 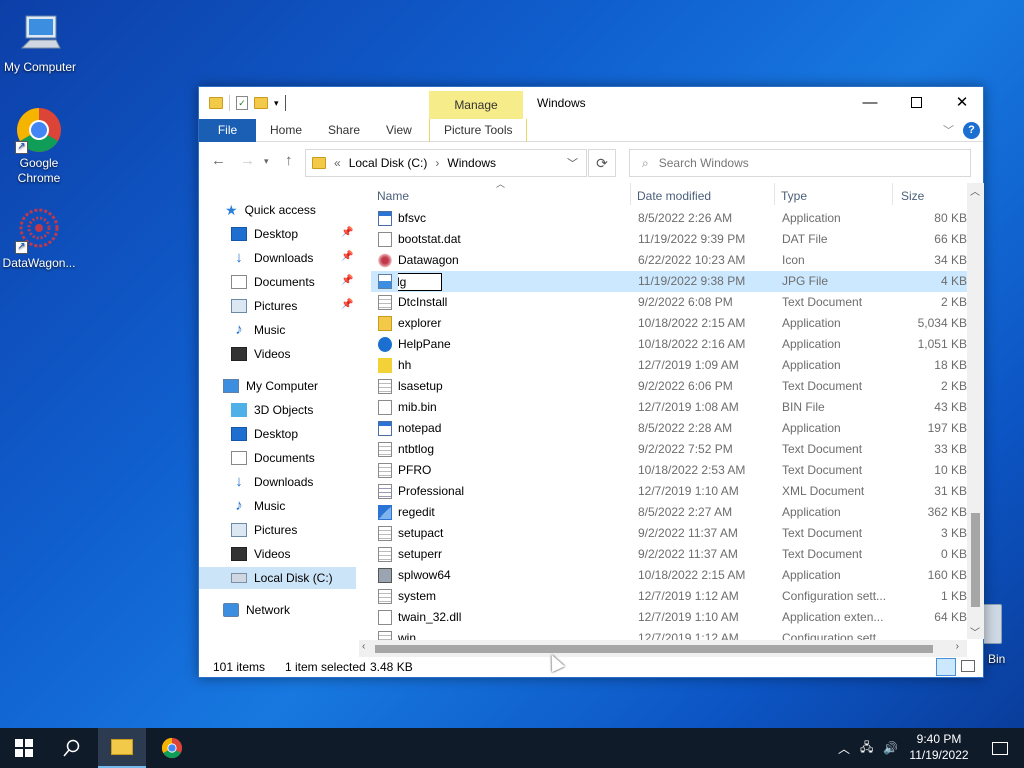 What do you see at coordinates (870, 102) in the screenshot?
I see `minimize-button: —` at bounding box center [870, 102].